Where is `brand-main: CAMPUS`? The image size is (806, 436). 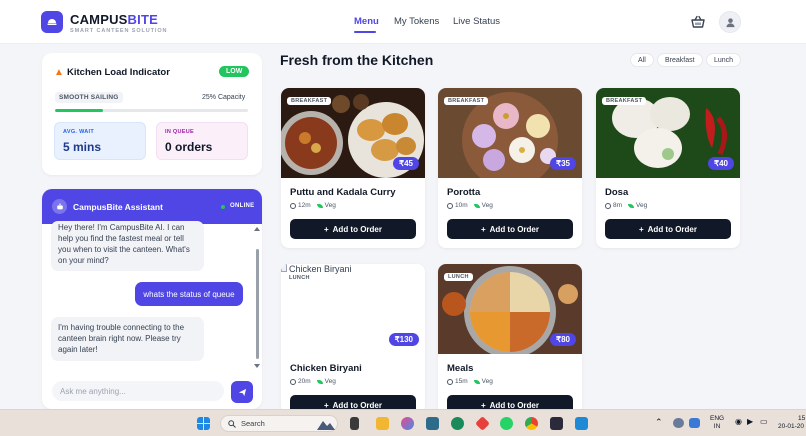
brand-main: CAMPUS is located at coordinates (99, 19).